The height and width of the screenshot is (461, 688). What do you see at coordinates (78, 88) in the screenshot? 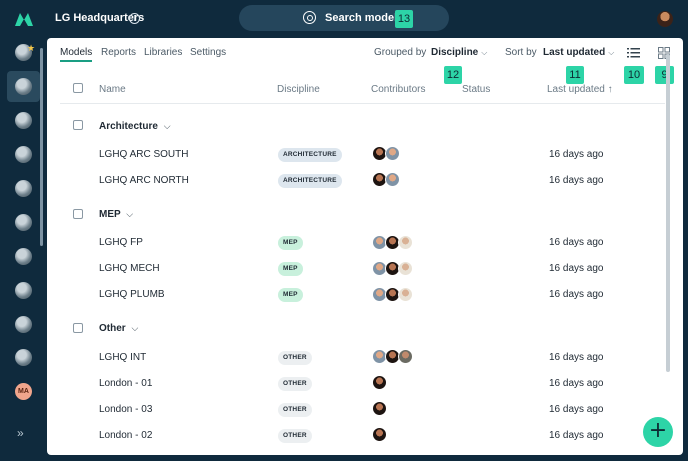
I see `select-all-checkbox` at bounding box center [78, 88].